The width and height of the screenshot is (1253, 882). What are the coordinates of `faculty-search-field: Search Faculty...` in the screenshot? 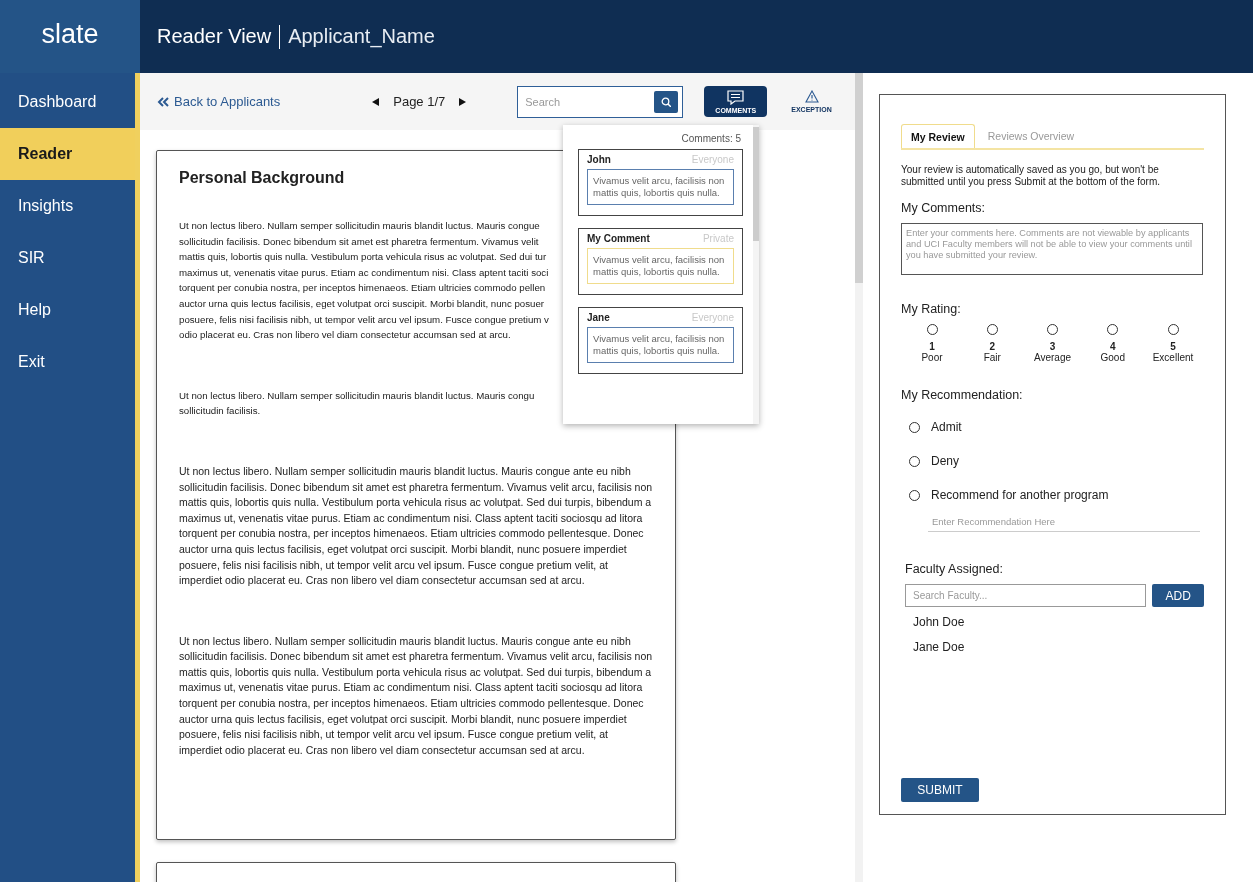 It's located at (1026, 595).